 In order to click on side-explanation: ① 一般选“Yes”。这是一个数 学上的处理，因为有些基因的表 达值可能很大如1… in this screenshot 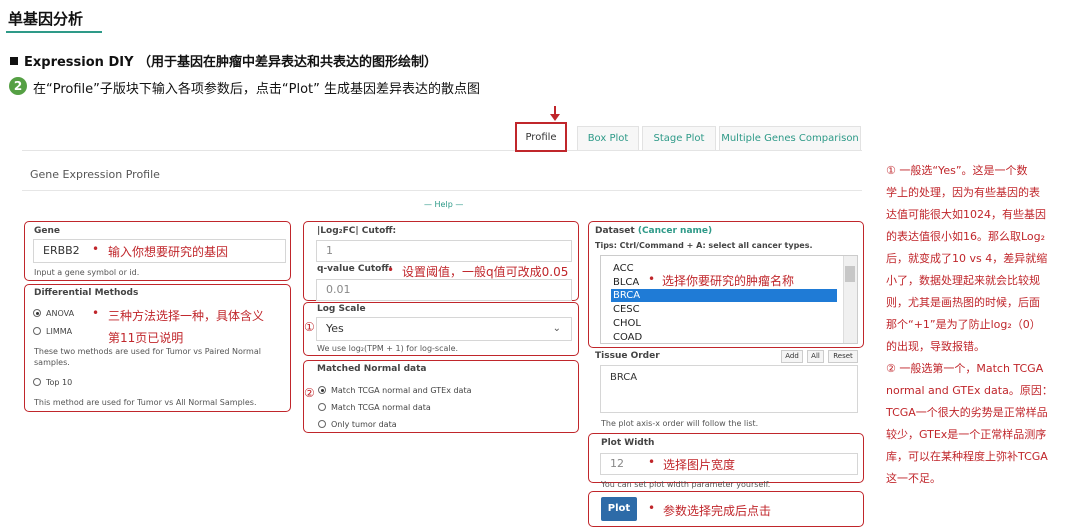, I will do `click(979, 325)`.